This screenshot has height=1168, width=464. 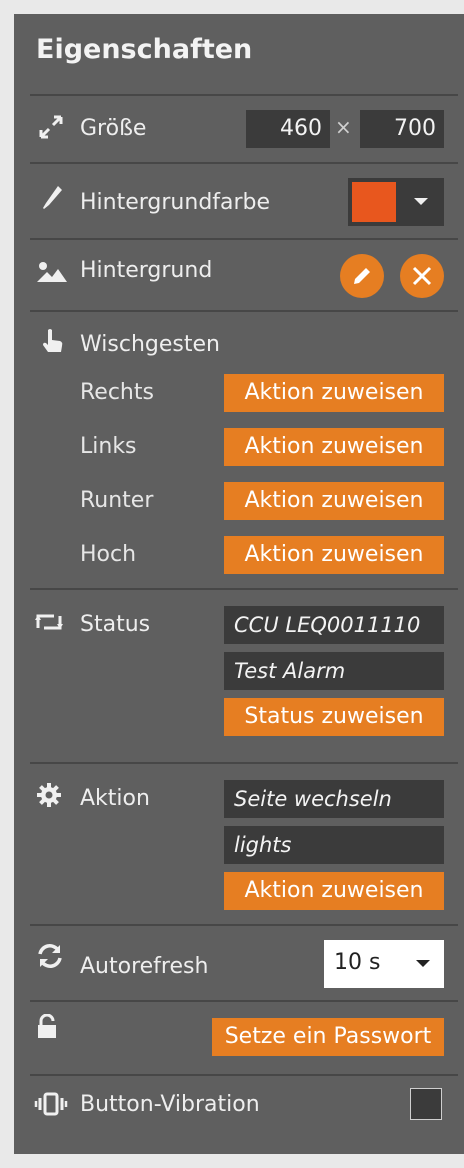 I want to click on clear-background-button, so click(x=422, y=276).